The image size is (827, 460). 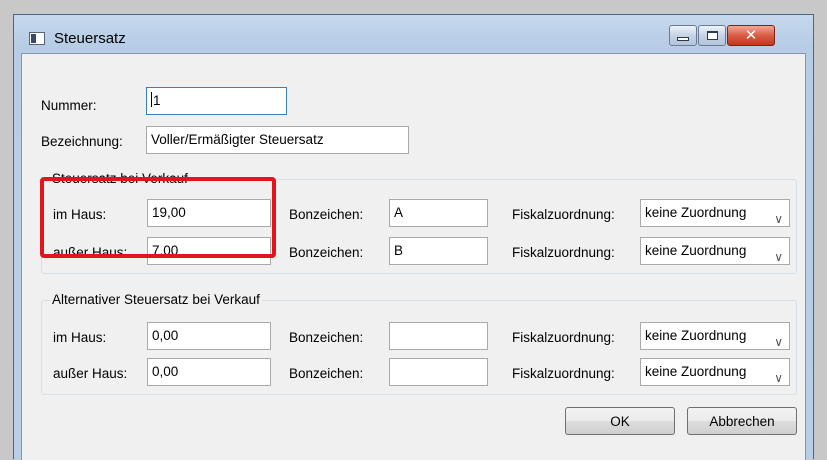 I want to click on text-caret, so click(x=151, y=99).